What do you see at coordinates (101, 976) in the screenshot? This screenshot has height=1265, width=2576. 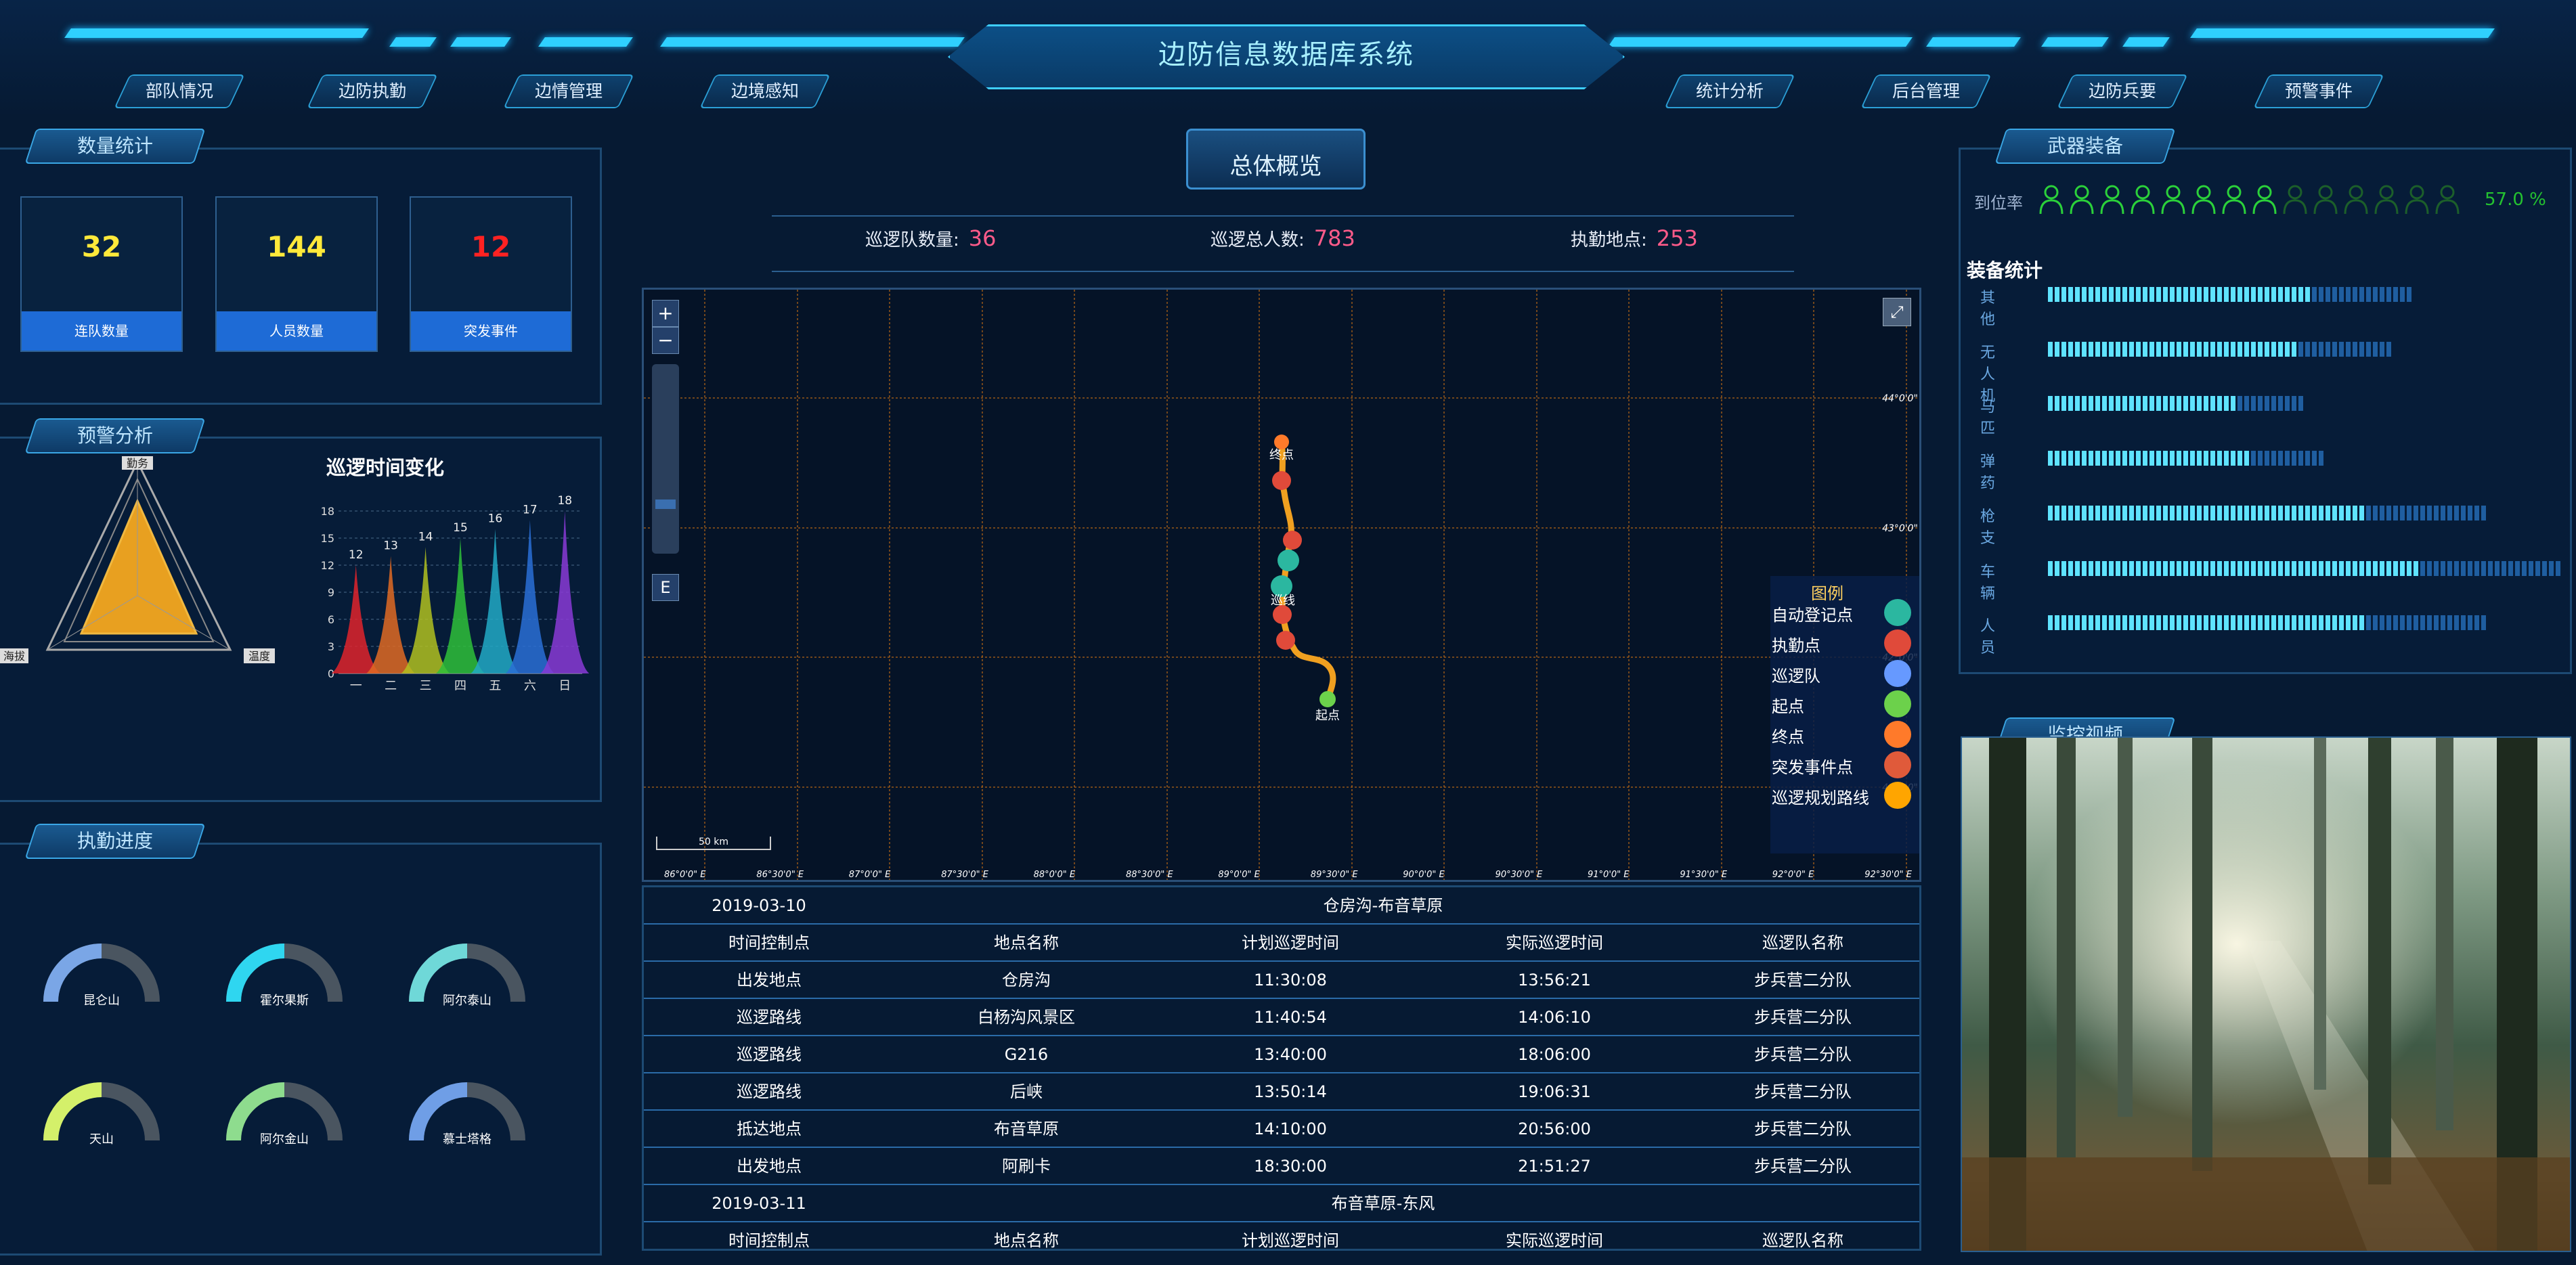 I see `gauge: 昆仑山` at bounding box center [101, 976].